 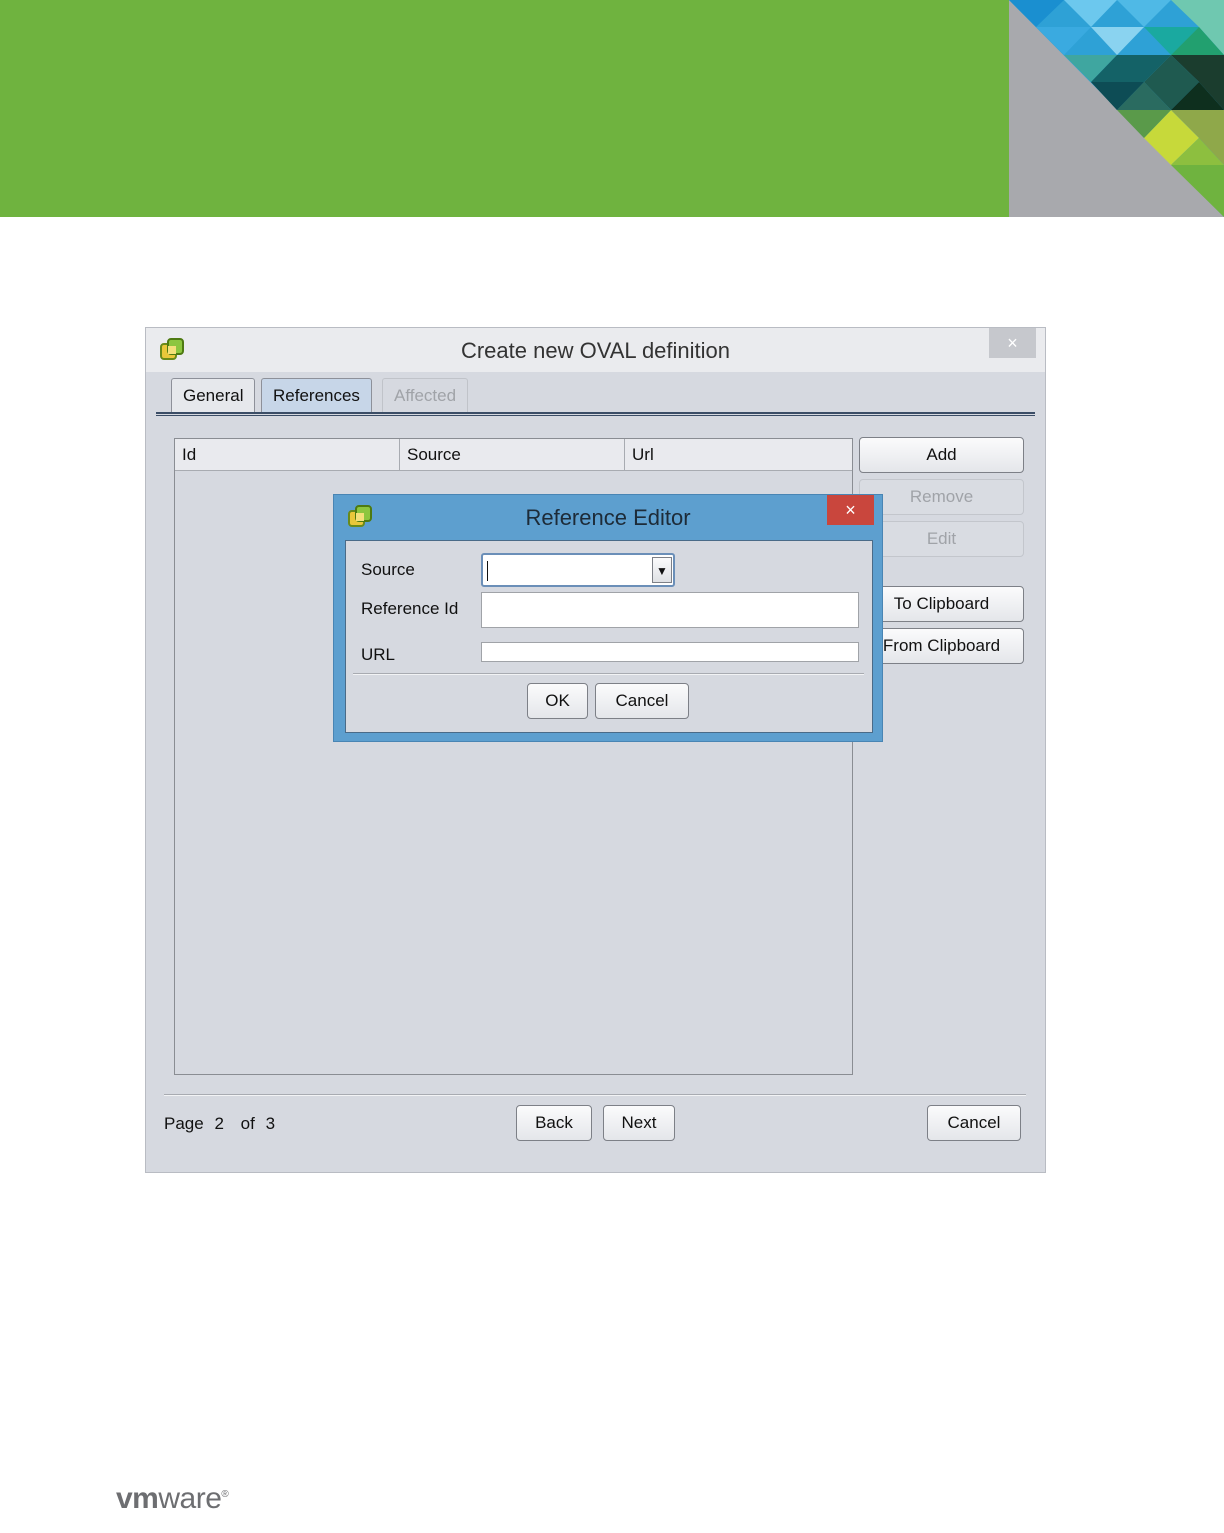 I want to click on vmware-logo: vmware®, so click(x=172, y=1499).